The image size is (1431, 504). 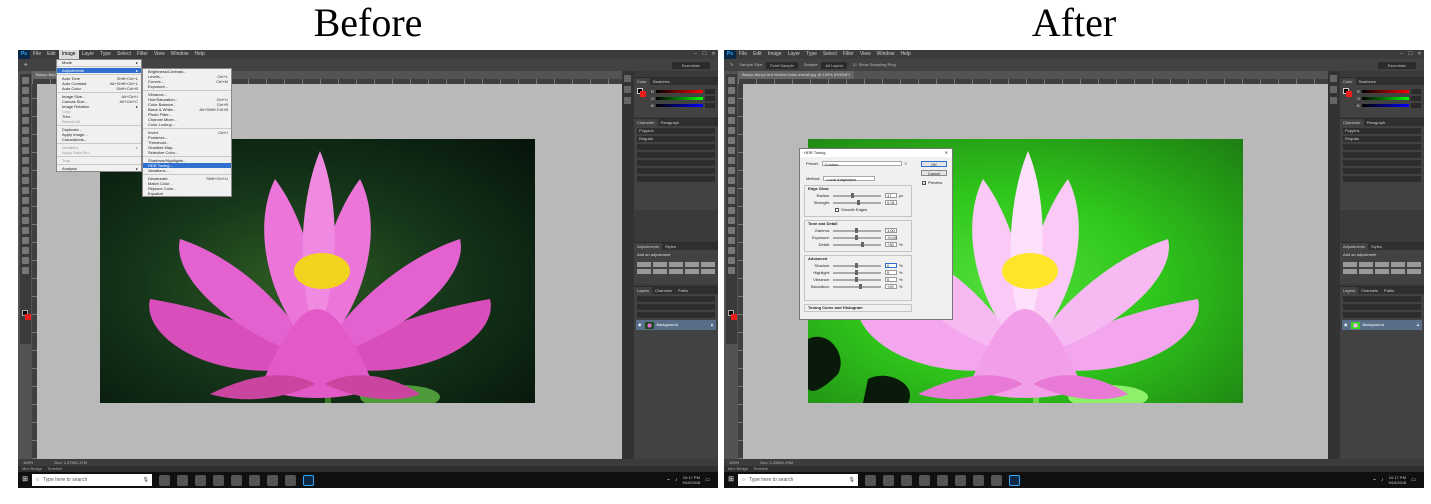 What do you see at coordinates (640, 325) in the screenshot?
I see `visibility-eye-icon: ◉` at bounding box center [640, 325].